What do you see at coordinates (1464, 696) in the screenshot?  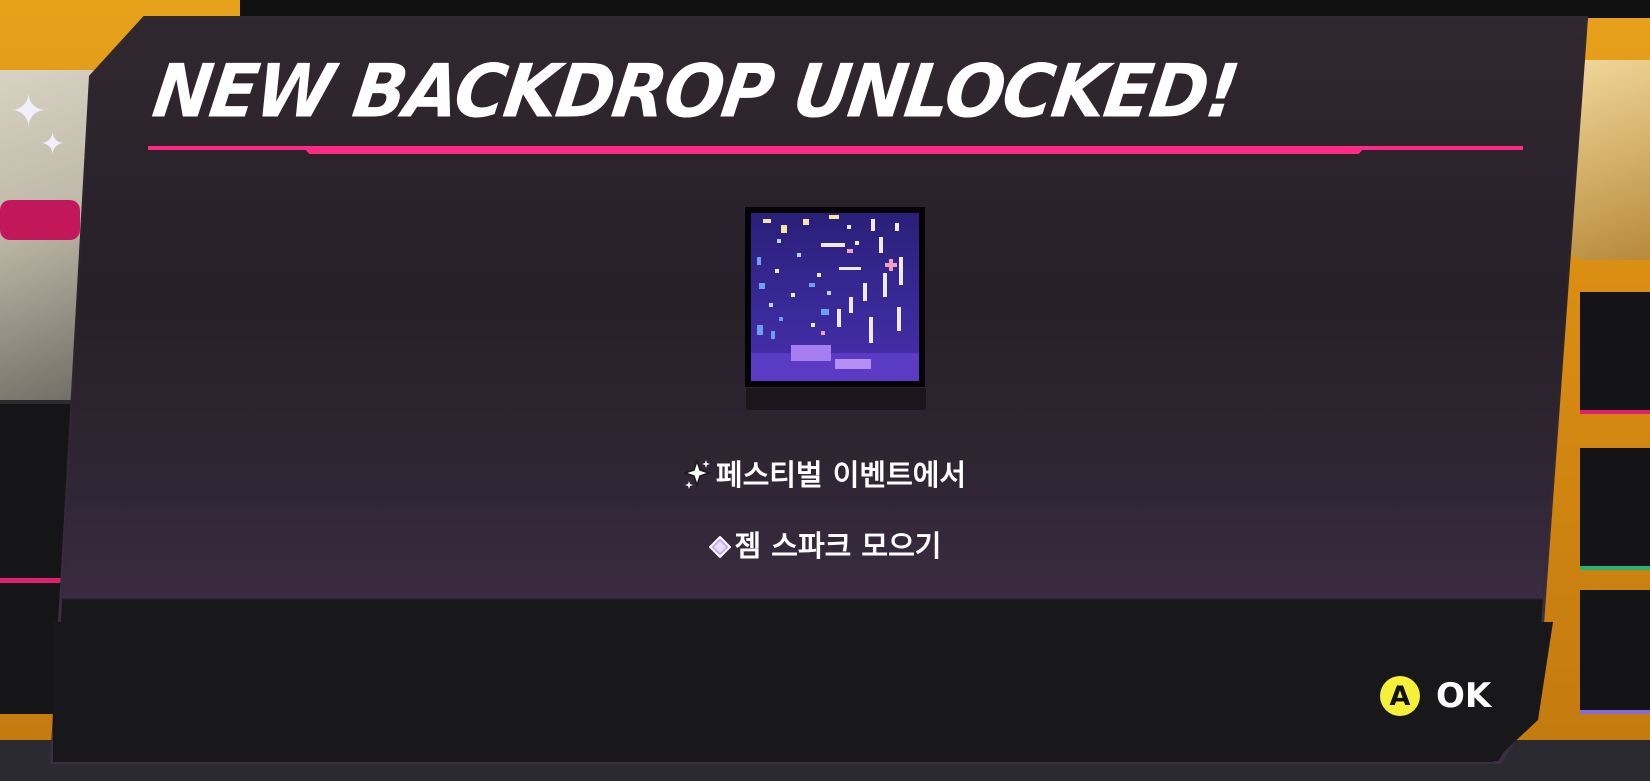 I see `ok-label: OK` at bounding box center [1464, 696].